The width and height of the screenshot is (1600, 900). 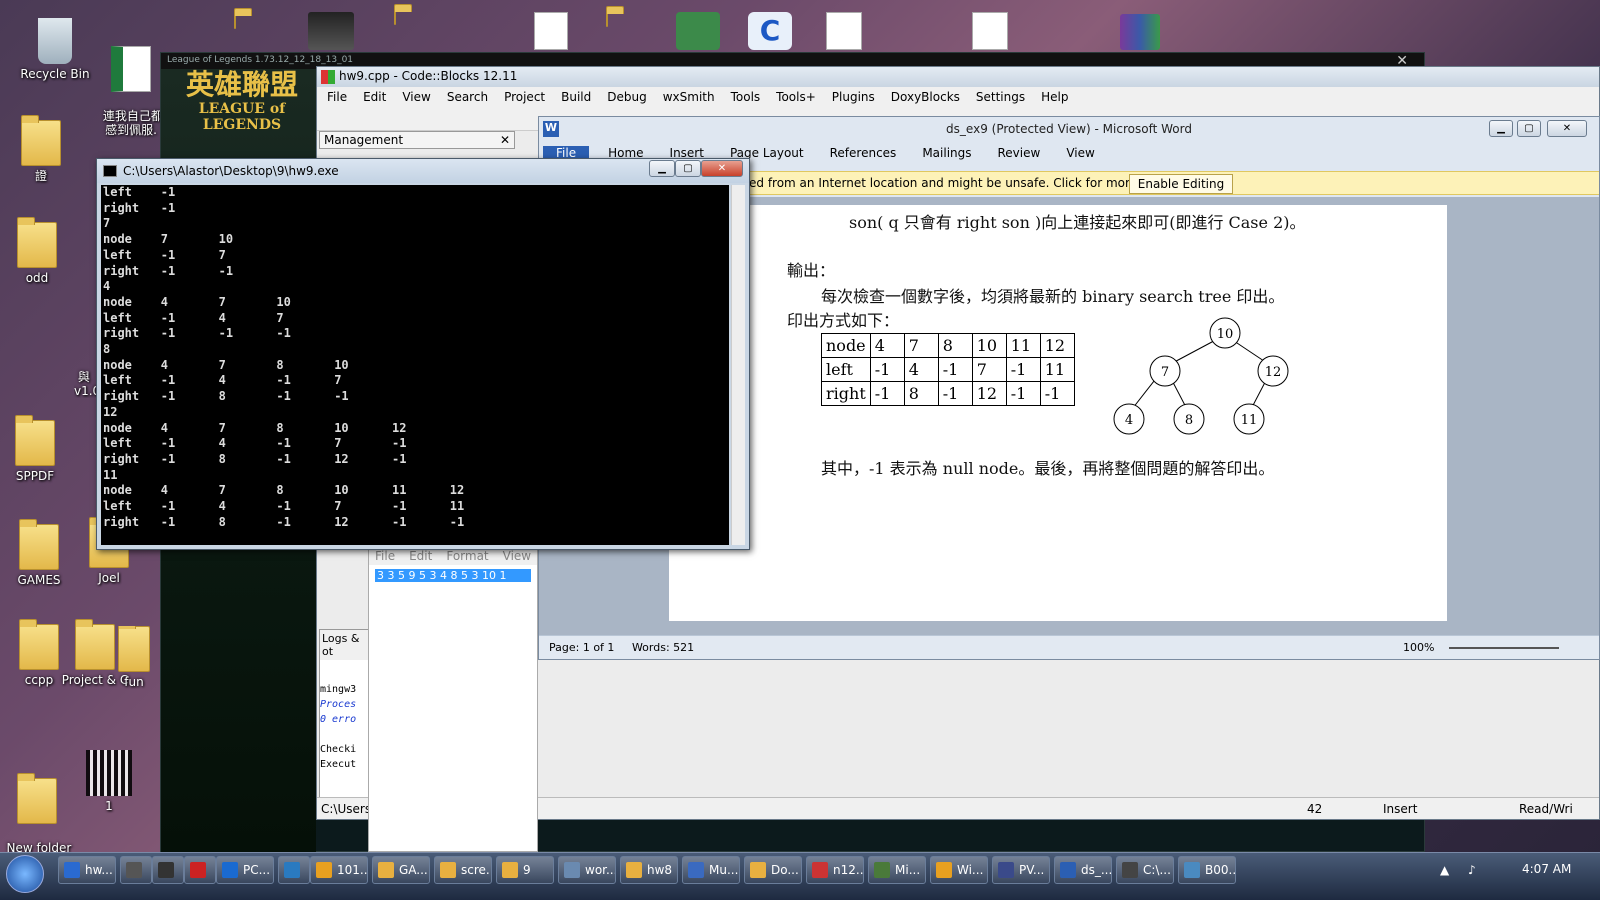 What do you see at coordinates (770, 31) in the screenshot?
I see `c-language-icon: C` at bounding box center [770, 31].